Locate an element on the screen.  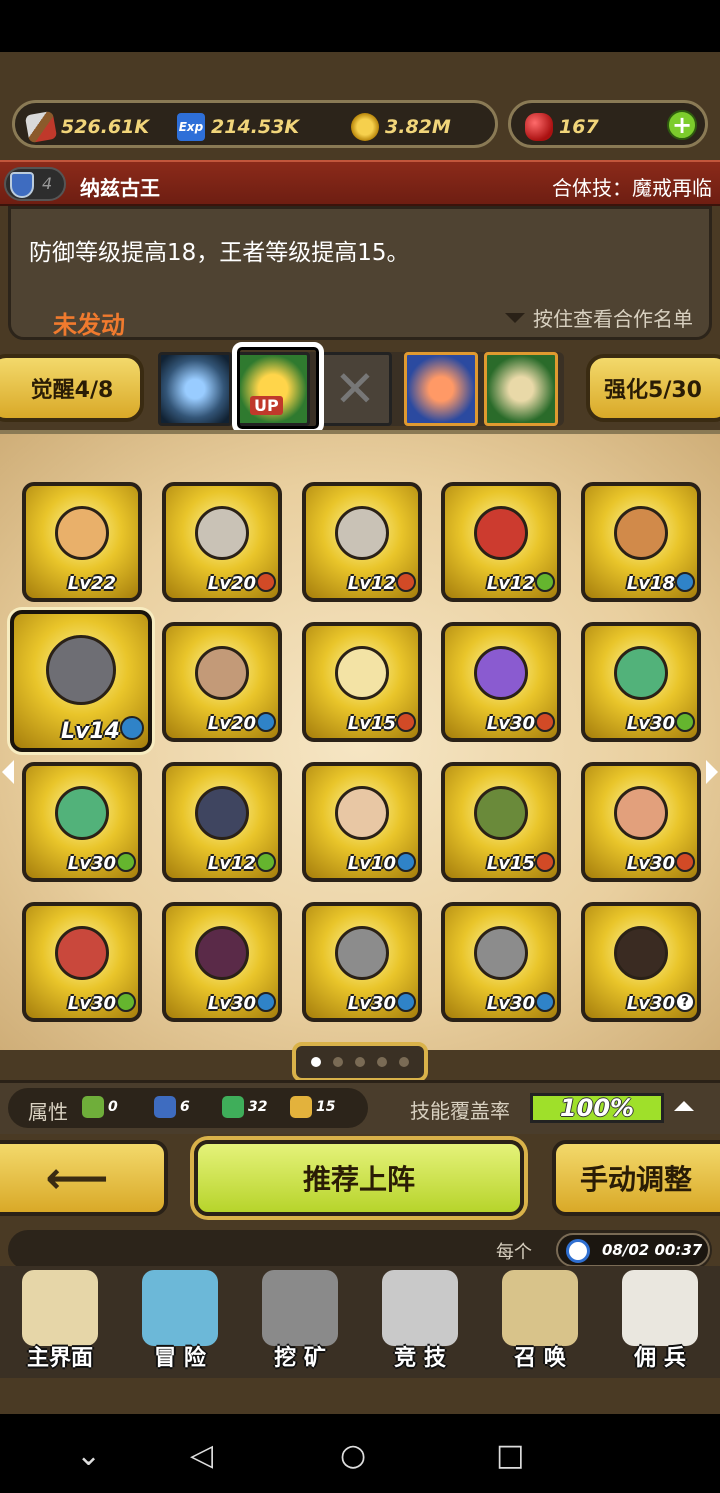
nav-label: 挖 矿 is located at coordinates (300, 1358).